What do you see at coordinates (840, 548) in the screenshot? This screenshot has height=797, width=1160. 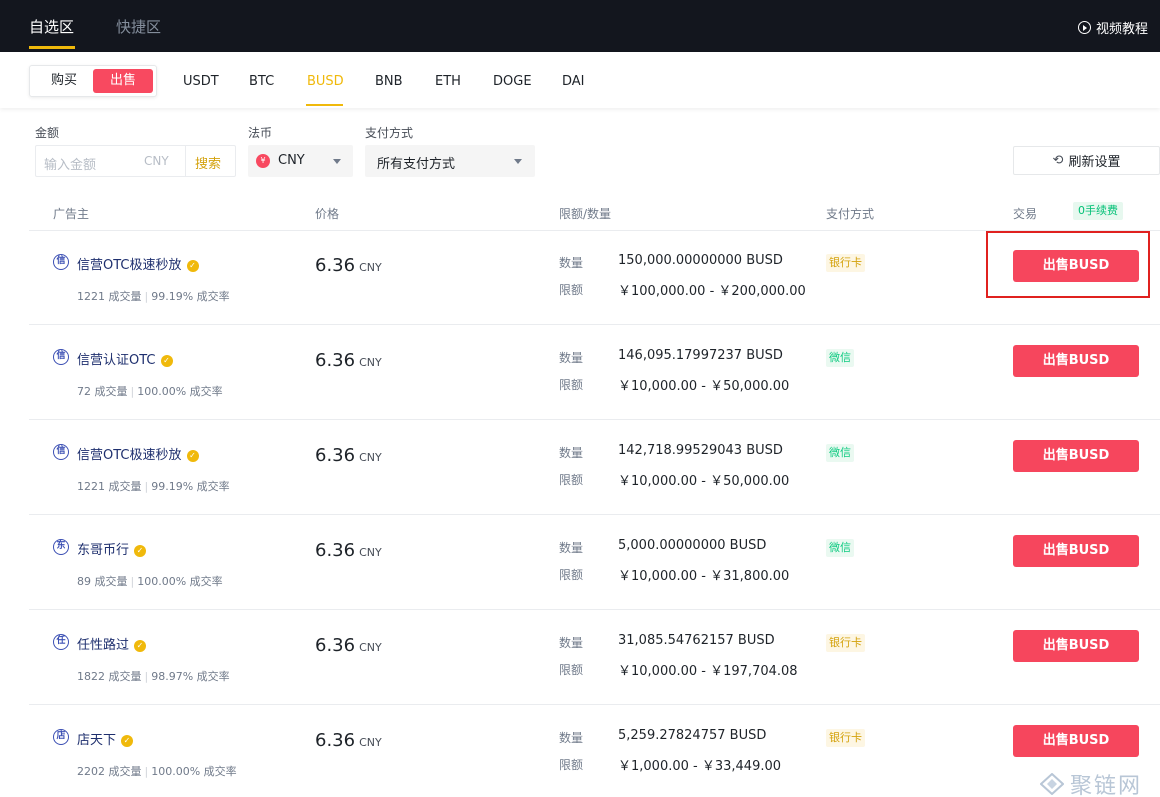 I see `payment-badge: 微信` at bounding box center [840, 548].